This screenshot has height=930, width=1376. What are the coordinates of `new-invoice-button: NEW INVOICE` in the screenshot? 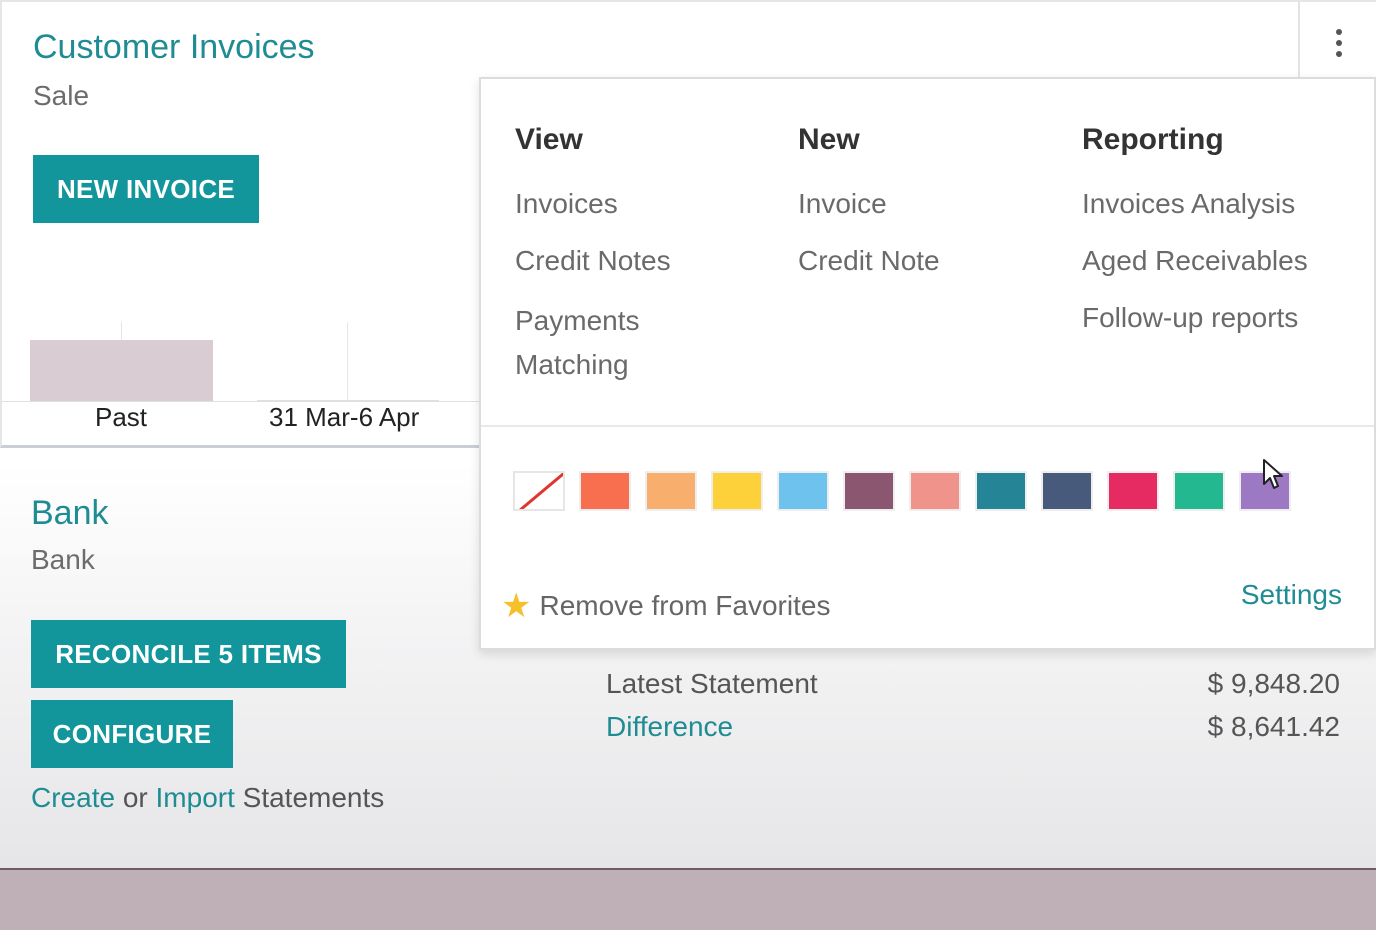 It's located at (146, 189).